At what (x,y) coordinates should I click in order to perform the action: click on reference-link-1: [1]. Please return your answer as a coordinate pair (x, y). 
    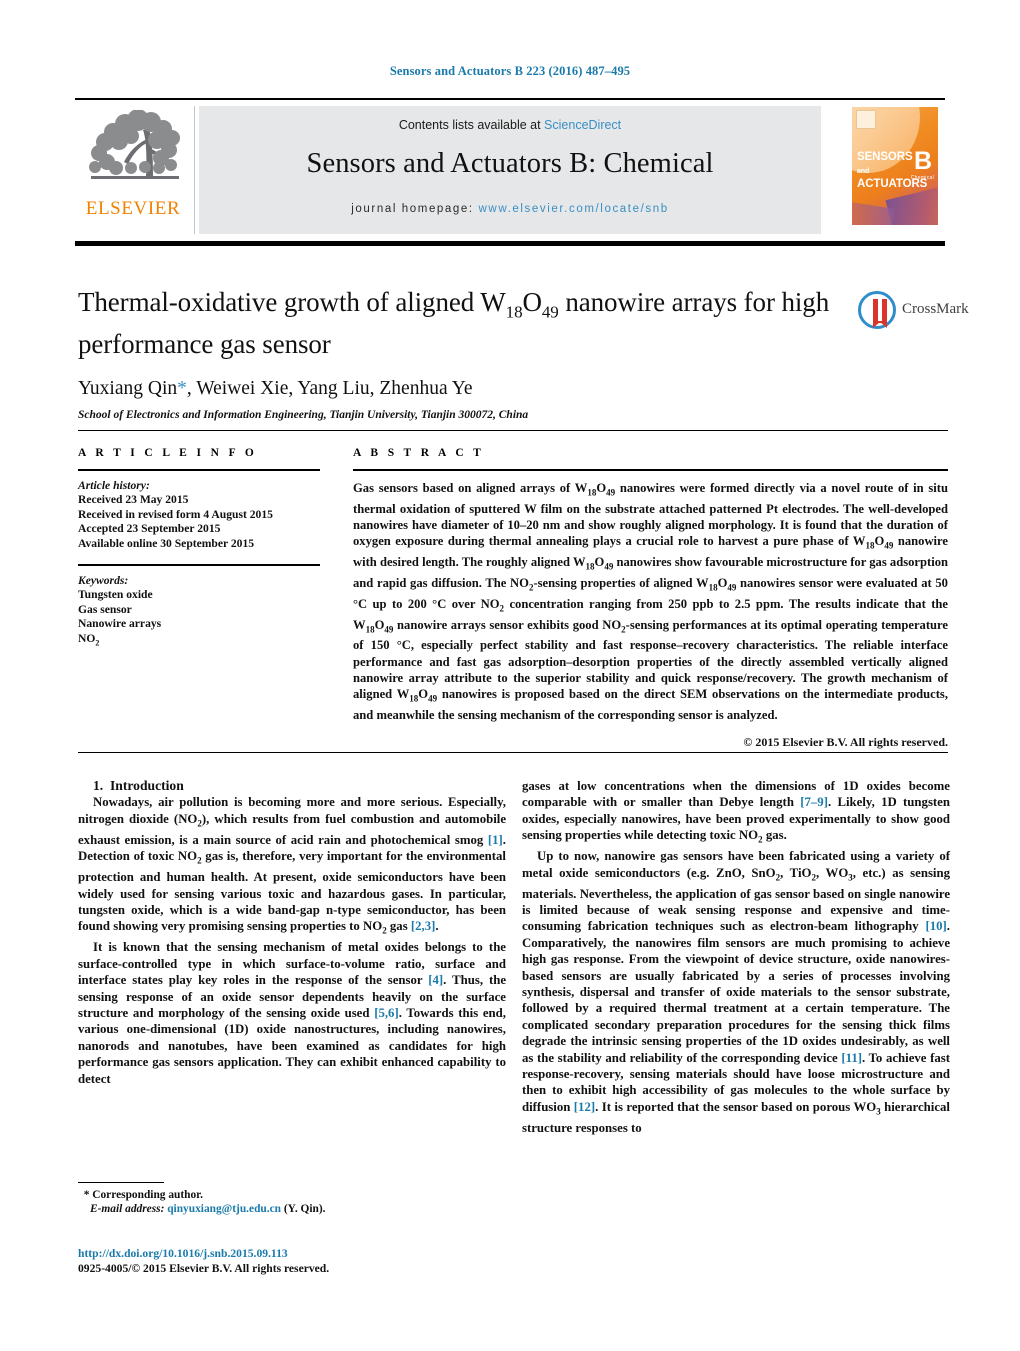
    Looking at the image, I should click on (495, 840).